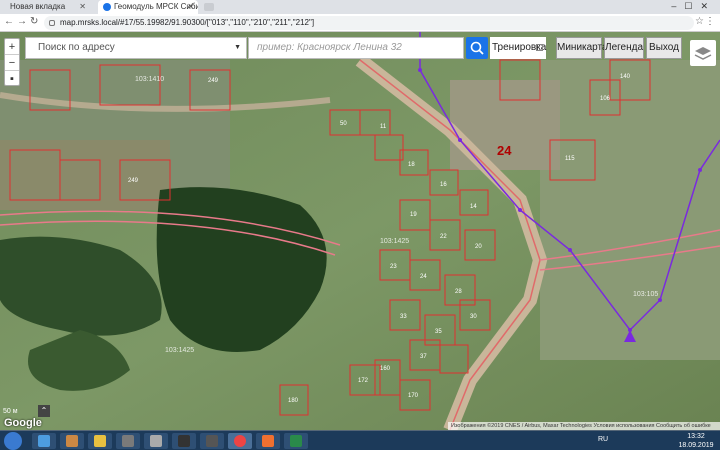 The image size is (720, 450). I want to click on address-search-input: пример: Красноярск Ленина 32, so click(356, 48).